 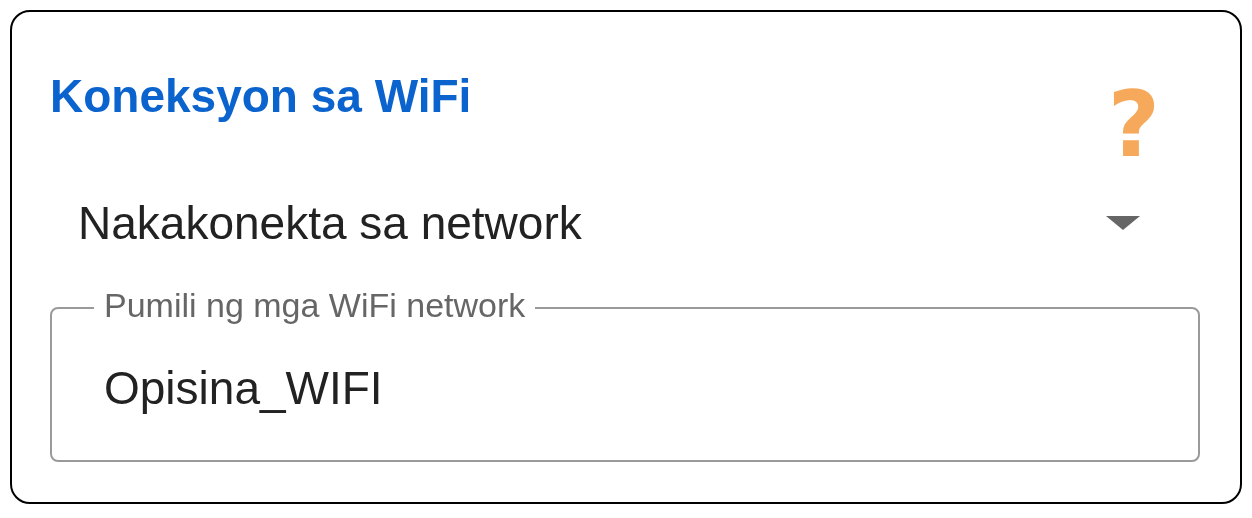 What do you see at coordinates (261, 96) in the screenshot?
I see `card-title: Koneksyon sa WiFi` at bounding box center [261, 96].